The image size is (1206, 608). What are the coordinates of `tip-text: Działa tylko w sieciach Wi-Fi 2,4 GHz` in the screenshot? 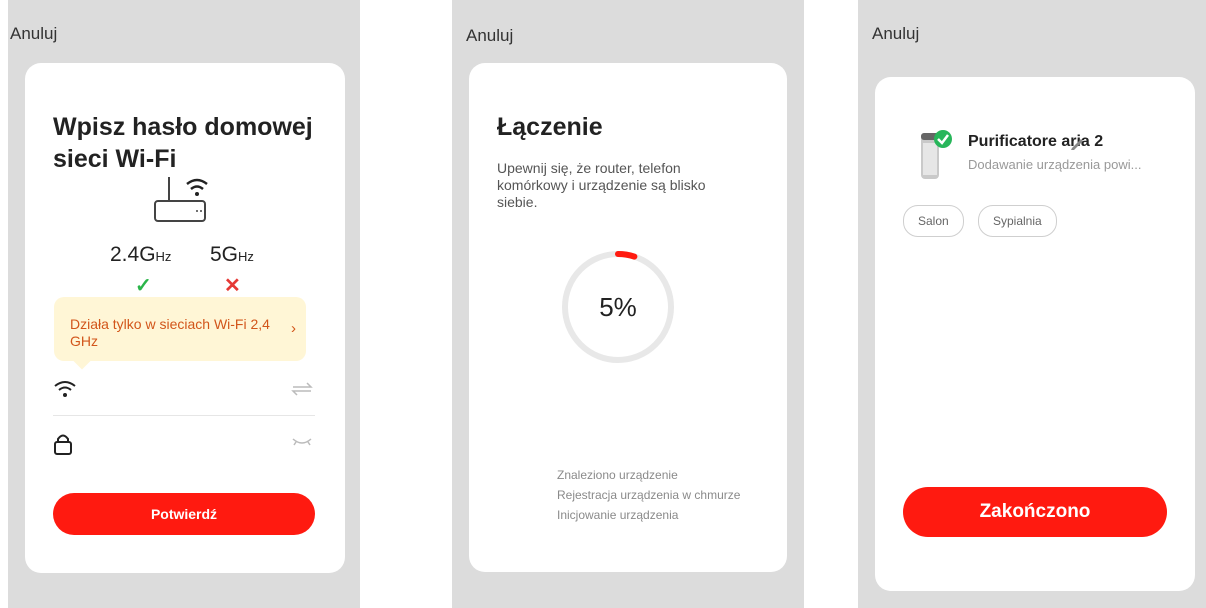 It's located at (170, 332).